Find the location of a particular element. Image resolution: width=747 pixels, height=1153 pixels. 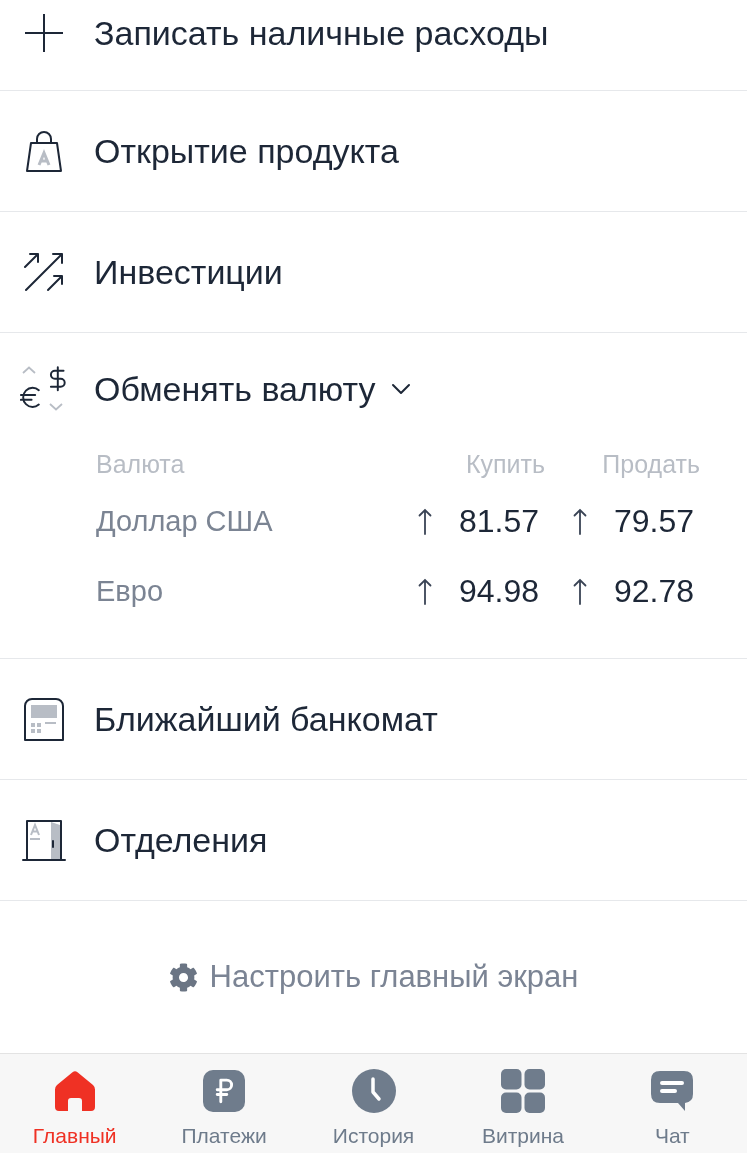

column-heading: Купить is located at coordinates (504, 464).